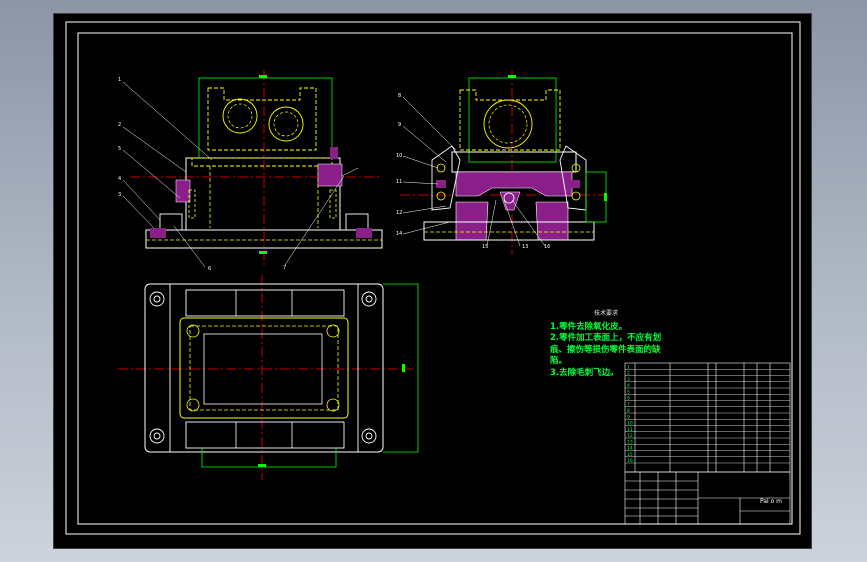 Image resolution: width=867 pixels, height=562 pixels. Describe the element at coordinates (584, 372) in the screenshot. I see `note-line: 3.去除毛刺飞边。` at that location.